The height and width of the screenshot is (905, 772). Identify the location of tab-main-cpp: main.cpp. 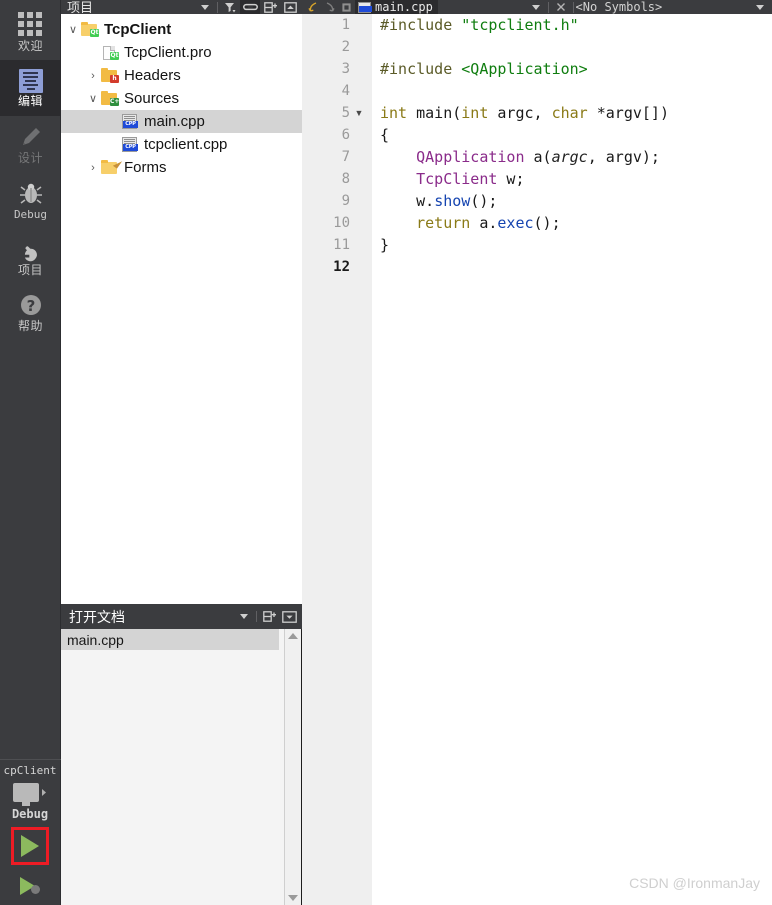
(396, 7).